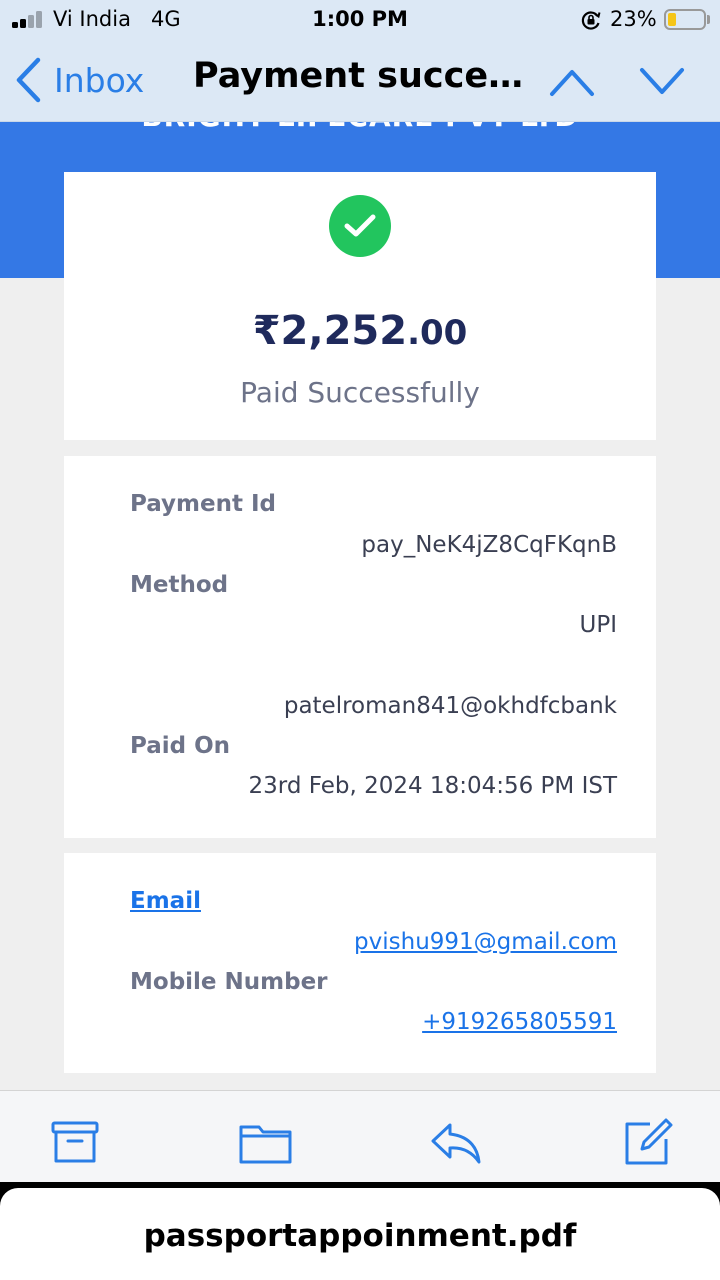 The height and width of the screenshot is (1280, 720). Describe the element at coordinates (485, 942) in the screenshot. I see `email-link: pvishu991@gmail.com` at that location.